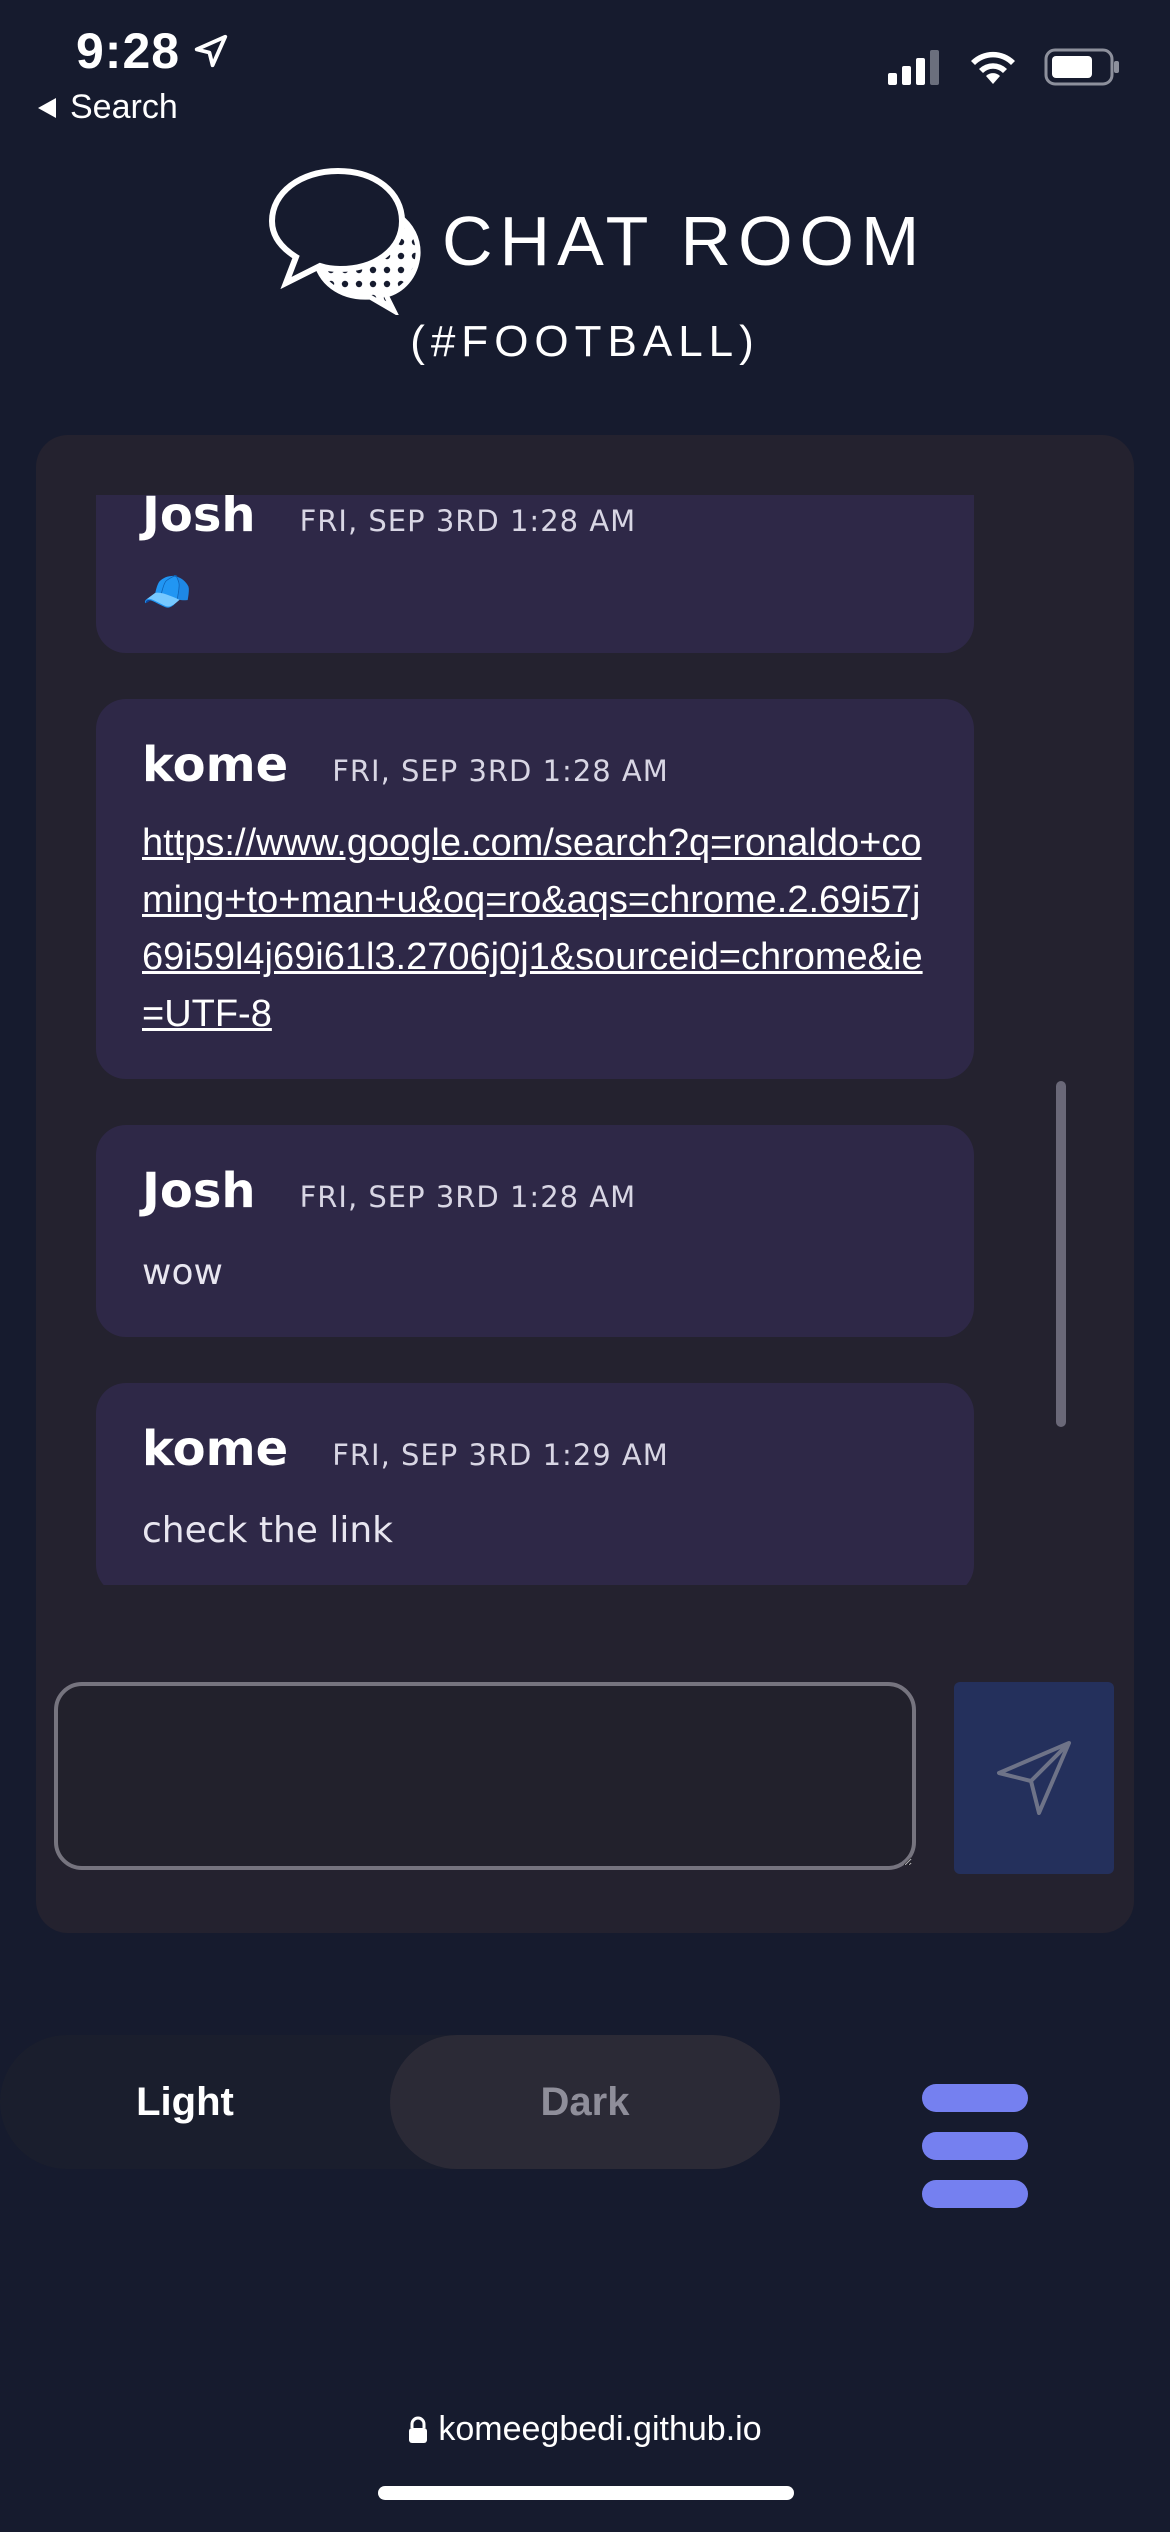 Image resolution: width=1170 pixels, height=2532 pixels. What do you see at coordinates (585, 341) in the screenshot?
I see `channel-name: (#FOOTBALL)` at bounding box center [585, 341].